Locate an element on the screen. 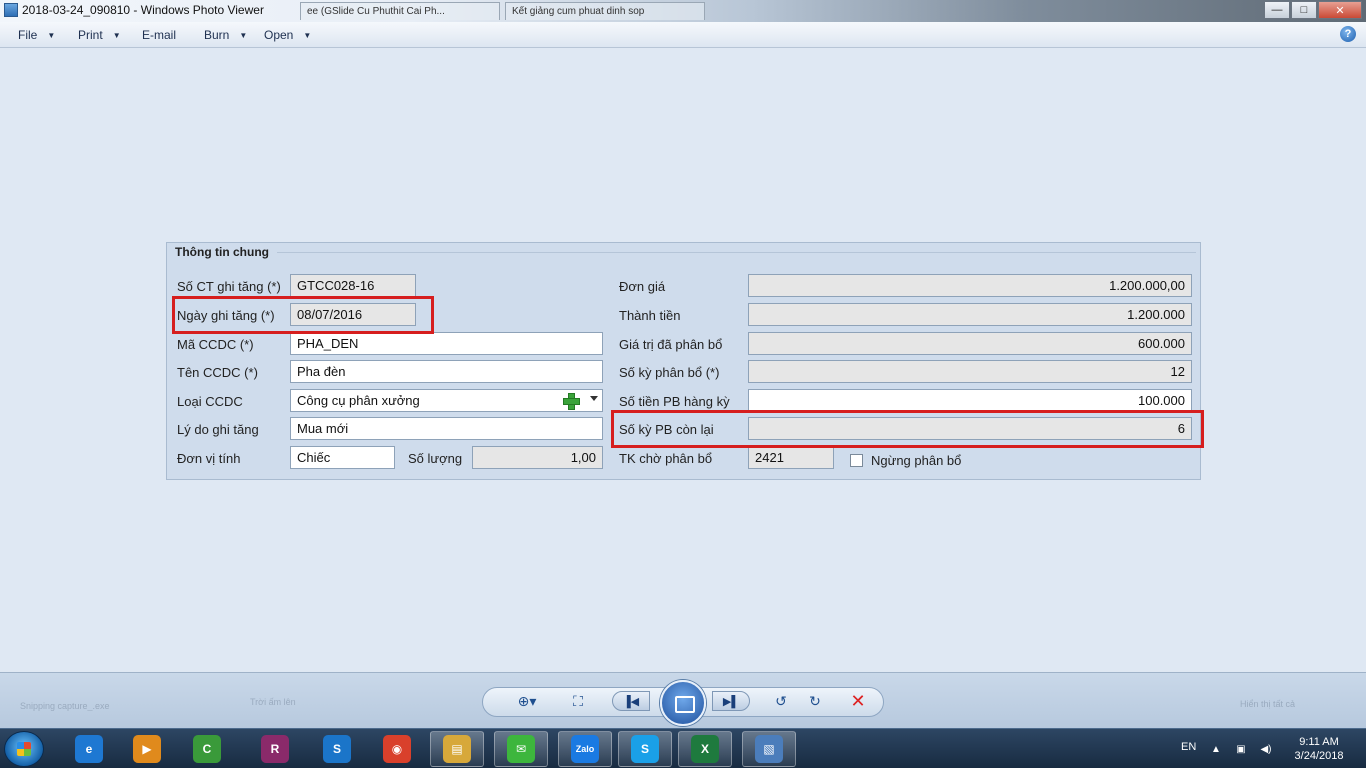 Image resolution: width=1366 pixels, height=768 pixels. thanh-tien-label: Thành tiền is located at coordinates (650, 315).